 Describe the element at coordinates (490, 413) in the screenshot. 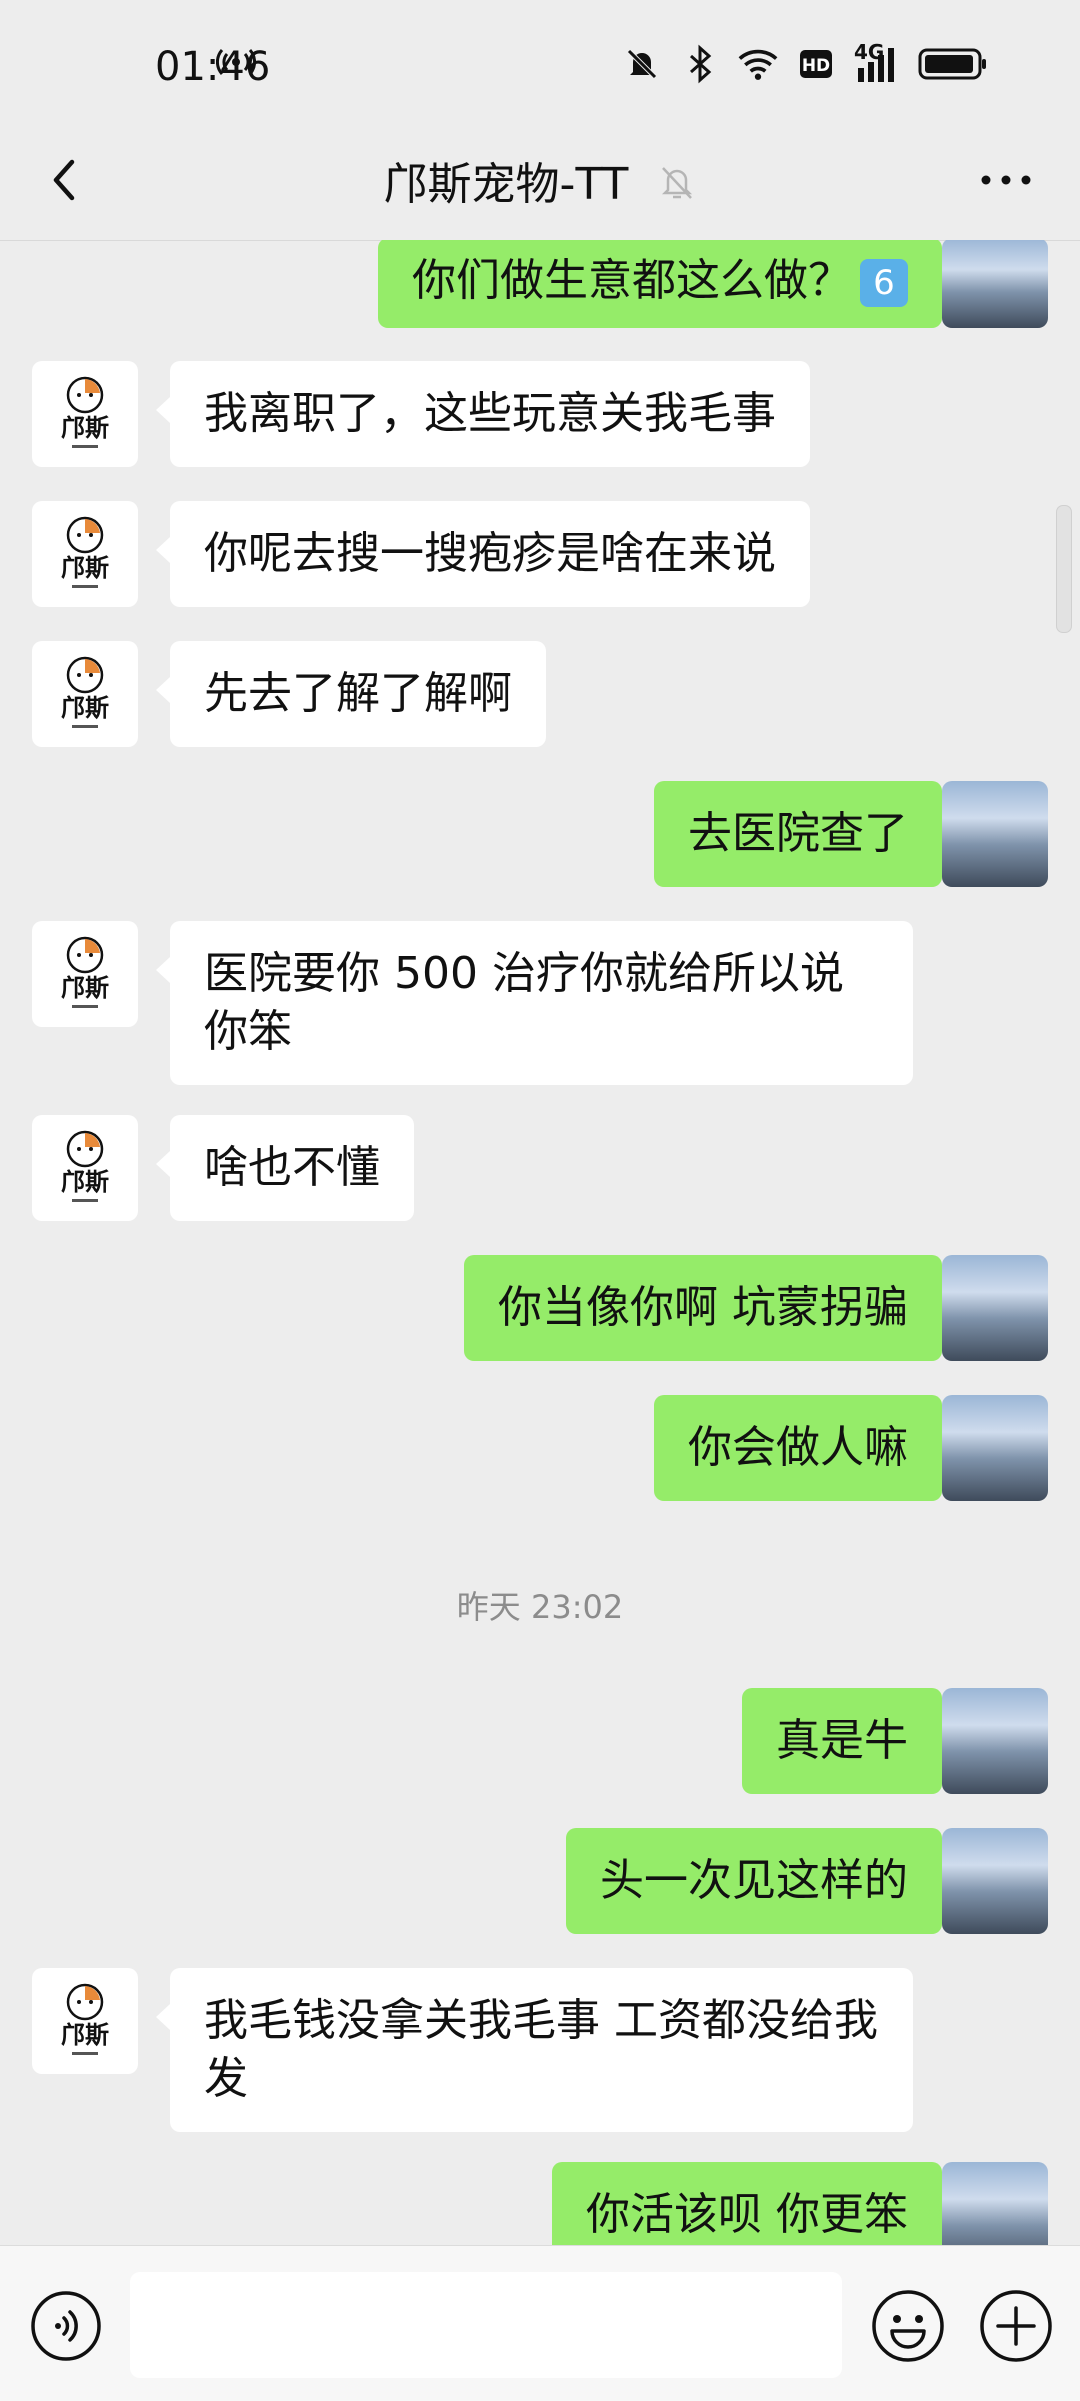

I see `message-text: 我离职了，这些玩意关我毛事` at that location.